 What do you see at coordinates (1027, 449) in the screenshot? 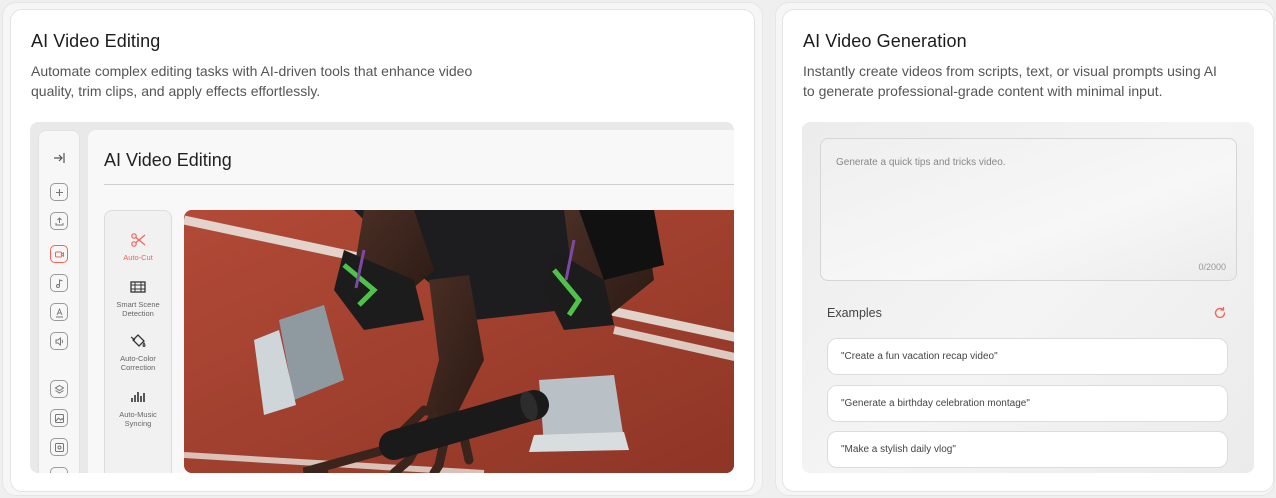
I see `example-prompt-item: "Make a stylish daily vlog"` at bounding box center [1027, 449].